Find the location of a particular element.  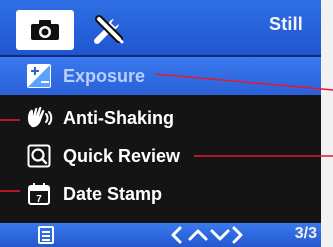

tools-icon is located at coordinates (109, 29).